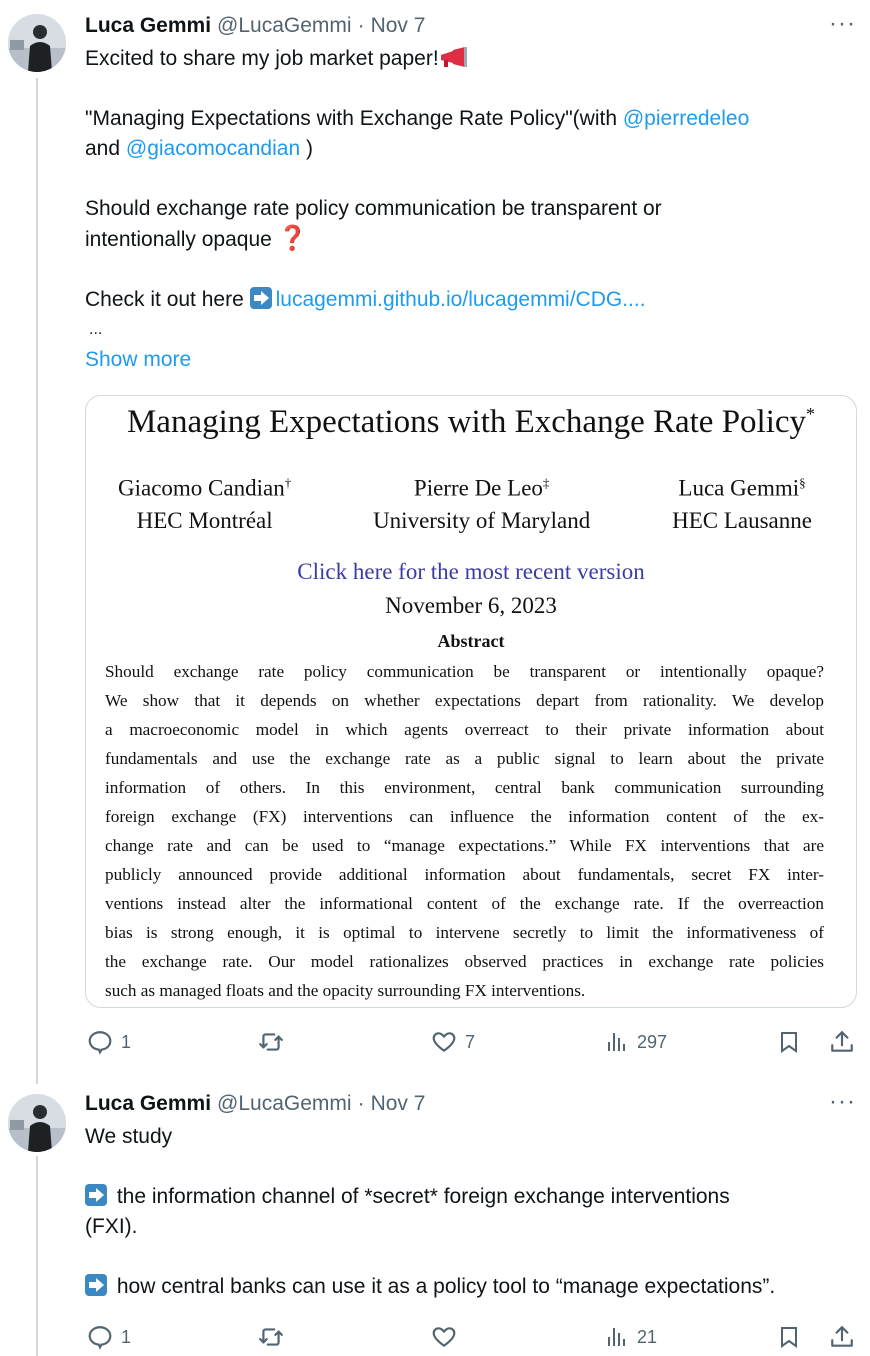  Describe the element at coordinates (292, 238) in the screenshot. I see `question-emoji: ❓` at that location.